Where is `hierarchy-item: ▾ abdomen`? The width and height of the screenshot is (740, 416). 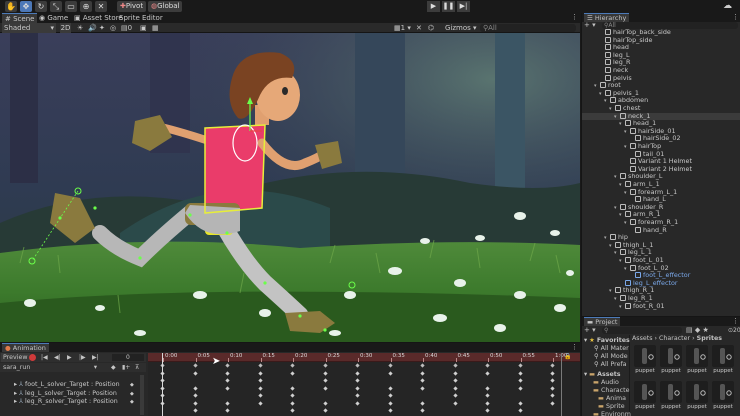 hierarchy-item: ▾ abdomen is located at coordinates (661, 101).